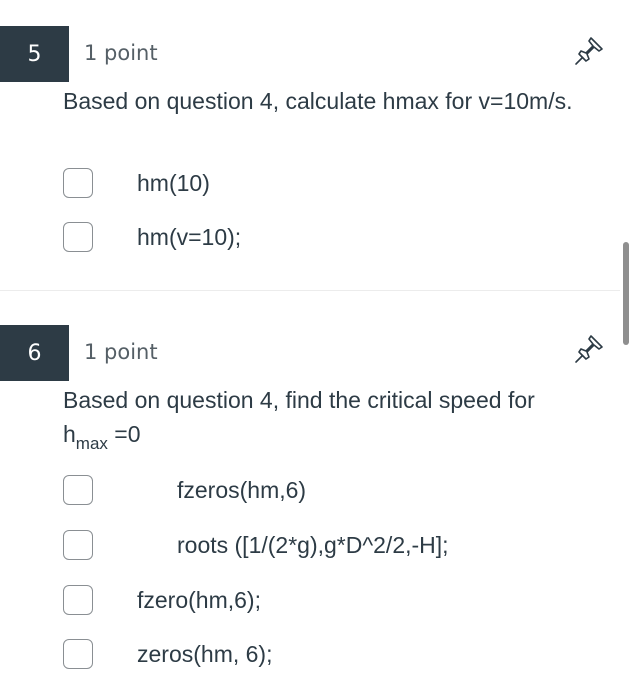 Image resolution: width=634 pixels, height=700 pixels. I want to click on question-number-badge: 6, so click(34, 353).